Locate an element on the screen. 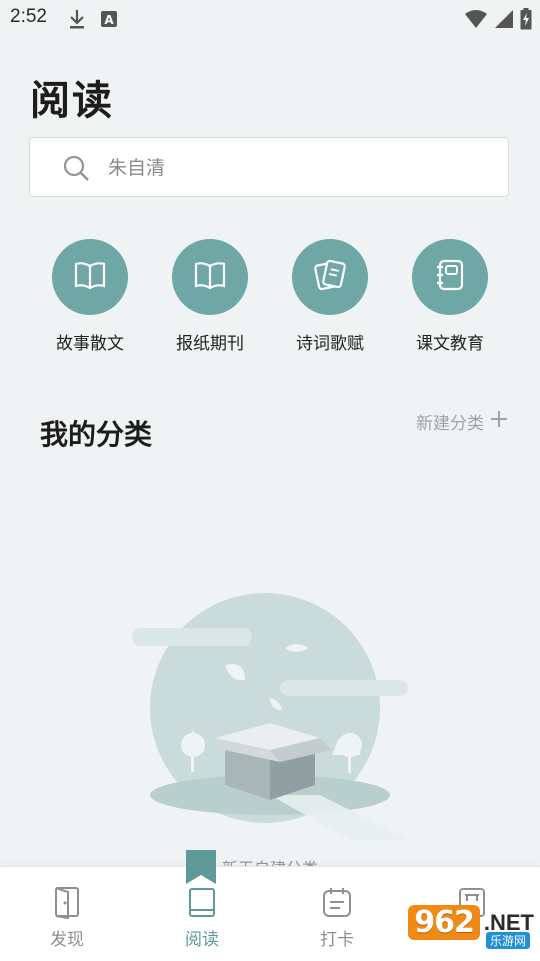  search-box is located at coordinates (269, 167).